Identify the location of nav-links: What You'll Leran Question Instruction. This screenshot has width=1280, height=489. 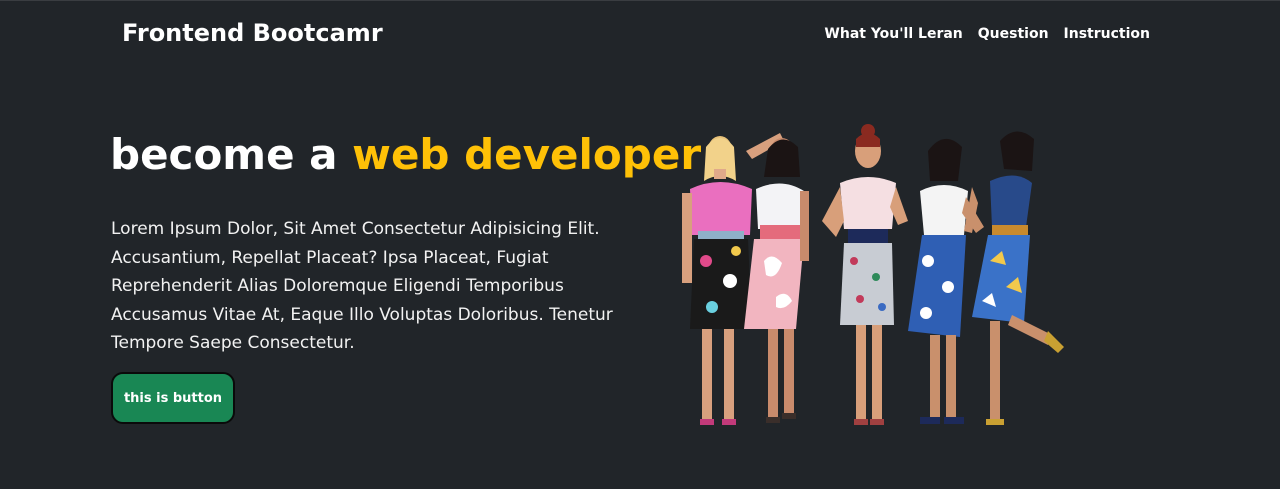
(987, 34).